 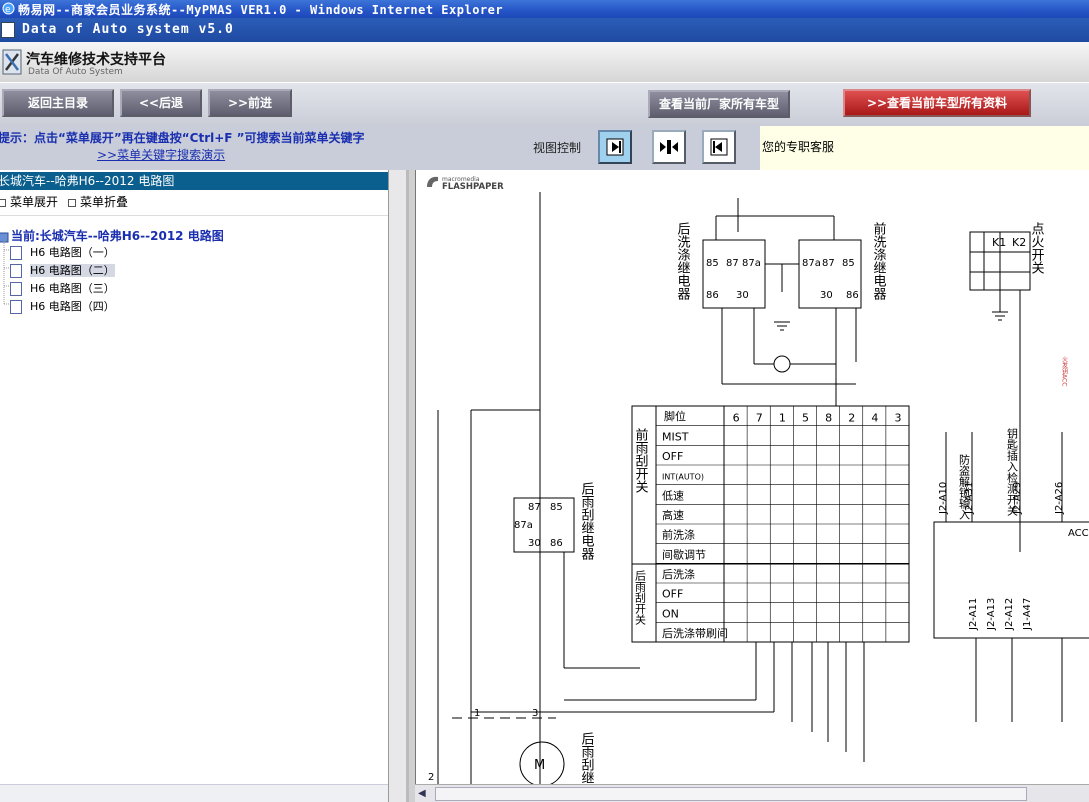 I want to click on tree-item: H6 电路图（一）, so click(x=62, y=252).